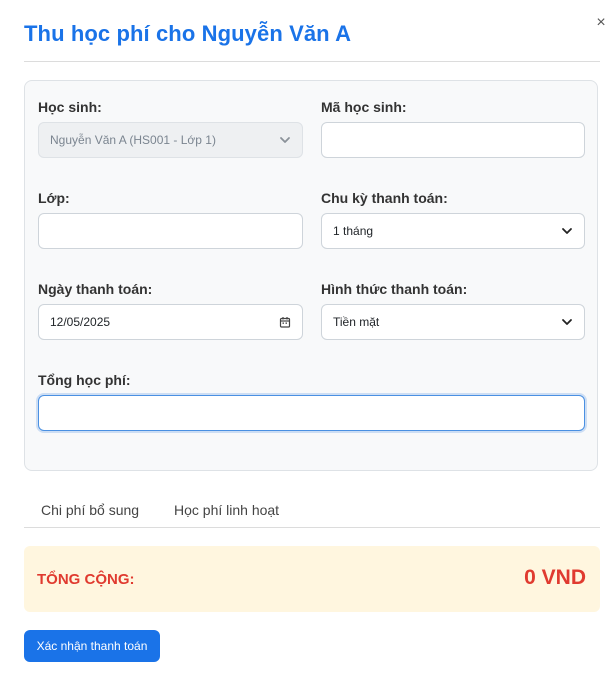 Image resolution: width=611 pixels, height=698 pixels. Describe the element at coordinates (92, 646) in the screenshot. I see `confirm-payment-button: Xác nhận thanh toán` at that location.